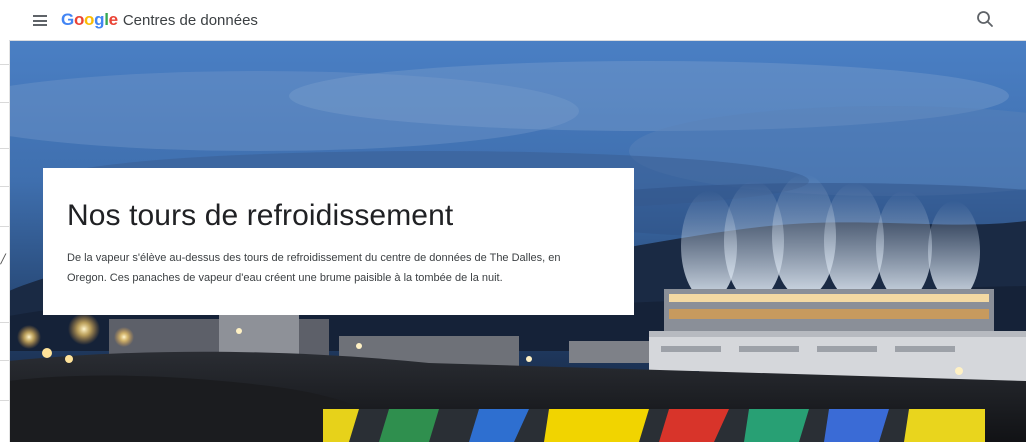 The width and height of the screenshot is (1026, 442). Describe the element at coordinates (3, 259) in the screenshot. I see `strip-glyph: /` at that location.